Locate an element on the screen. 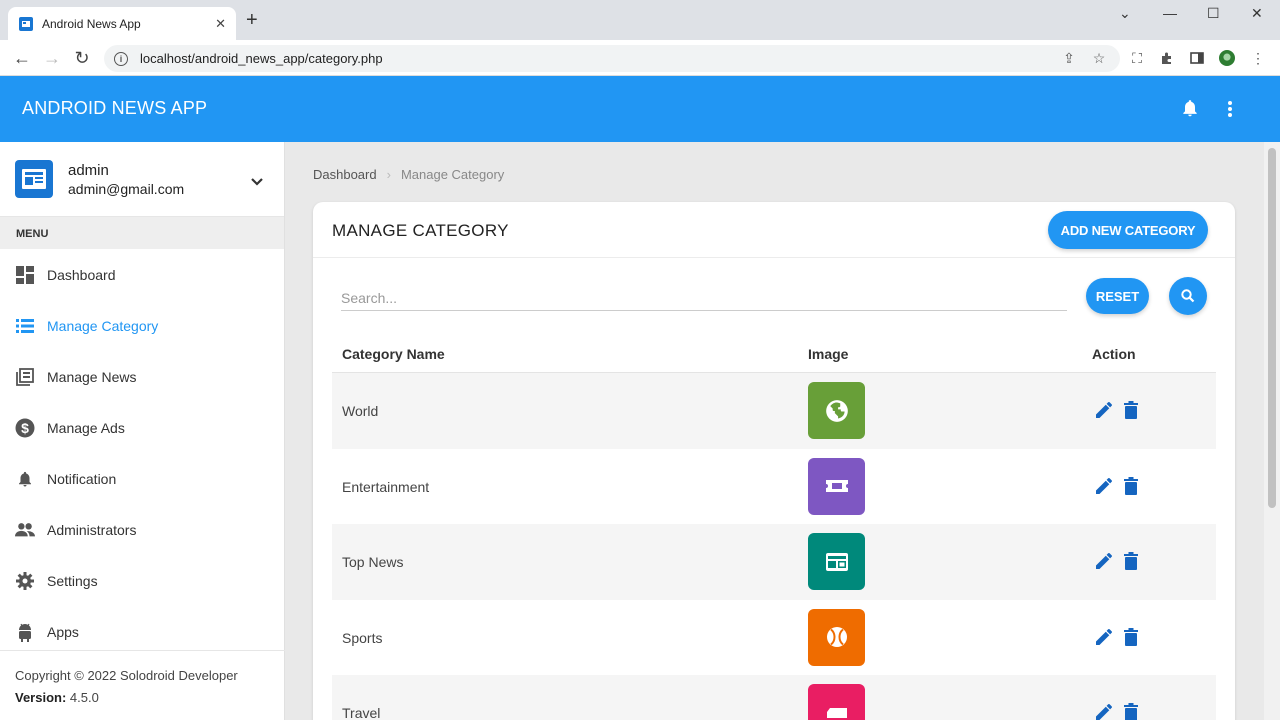 Image resolution: width=1280 pixels, height=720 pixels. browser-menu-icon: ⋮ is located at coordinates (1258, 58).